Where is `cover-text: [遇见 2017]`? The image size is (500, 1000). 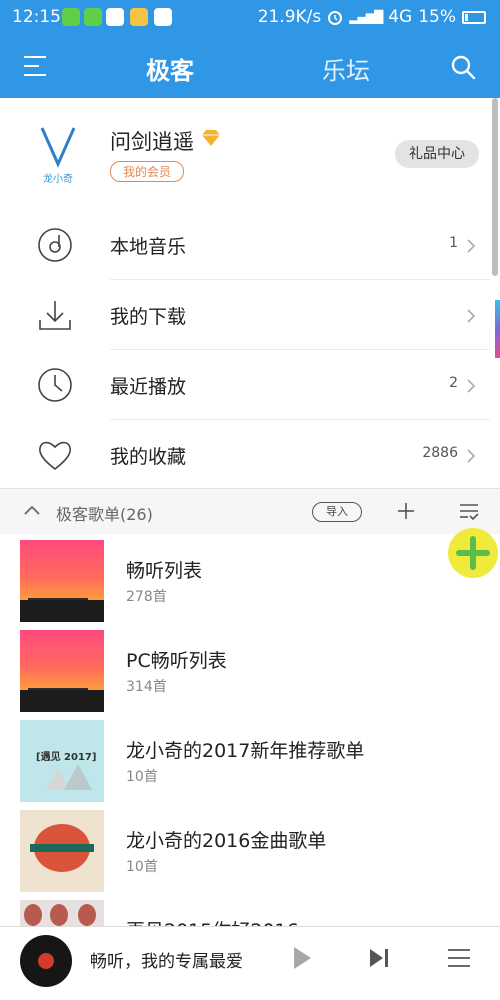 cover-text: [遇见 2017] is located at coordinates (66, 757).